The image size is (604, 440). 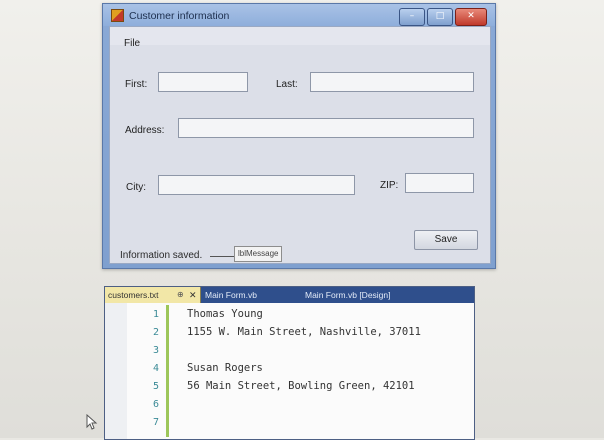 What do you see at coordinates (132, 43) in the screenshot?
I see `menu-file: File` at bounding box center [132, 43].